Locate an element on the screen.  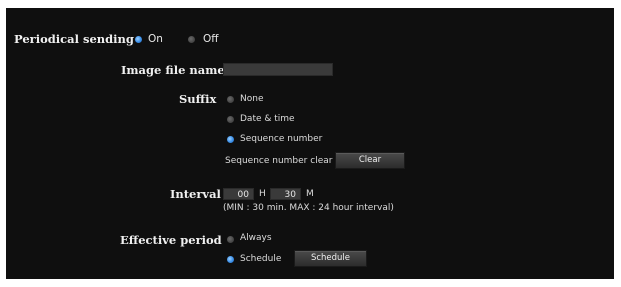
clear-button: Clear is located at coordinates (370, 160).